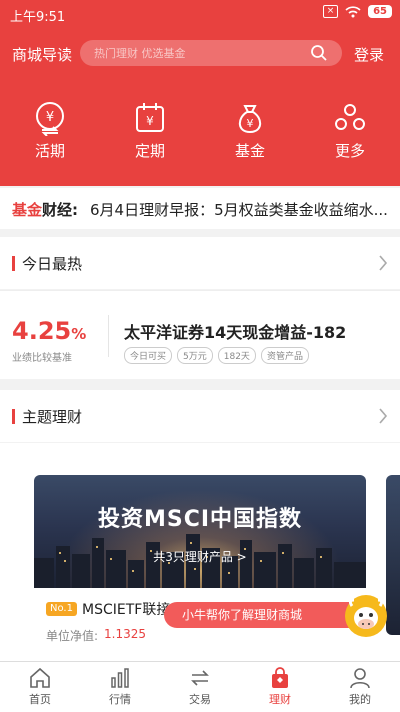 Image resolution: width=400 pixels, height=712 pixels. I want to click on search-bar: 热门理财 优选基金, so click(211, 53).